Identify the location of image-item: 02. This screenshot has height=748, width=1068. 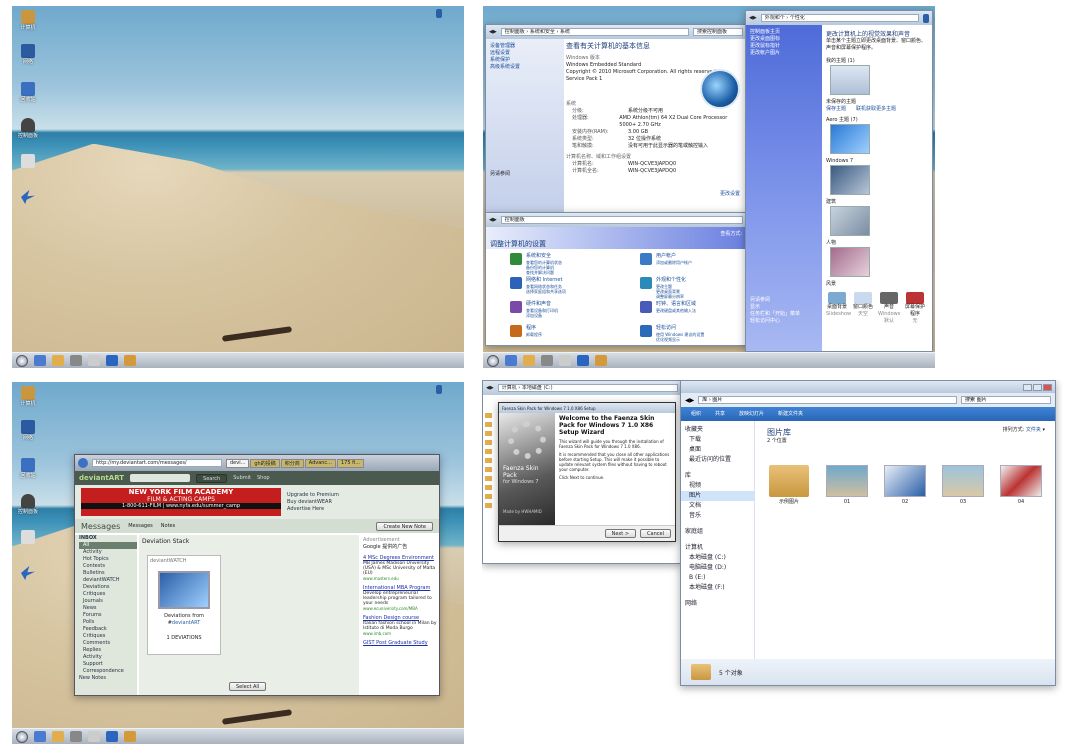
(905, 485).